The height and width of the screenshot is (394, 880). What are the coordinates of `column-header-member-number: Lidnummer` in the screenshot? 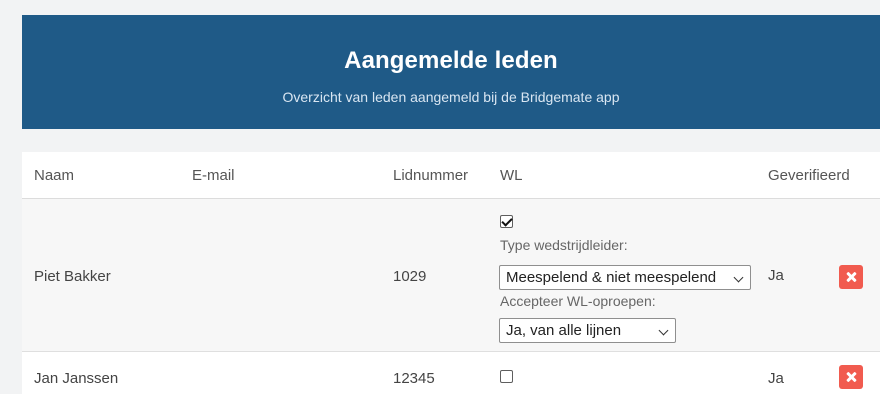 It's located at (431, 175).